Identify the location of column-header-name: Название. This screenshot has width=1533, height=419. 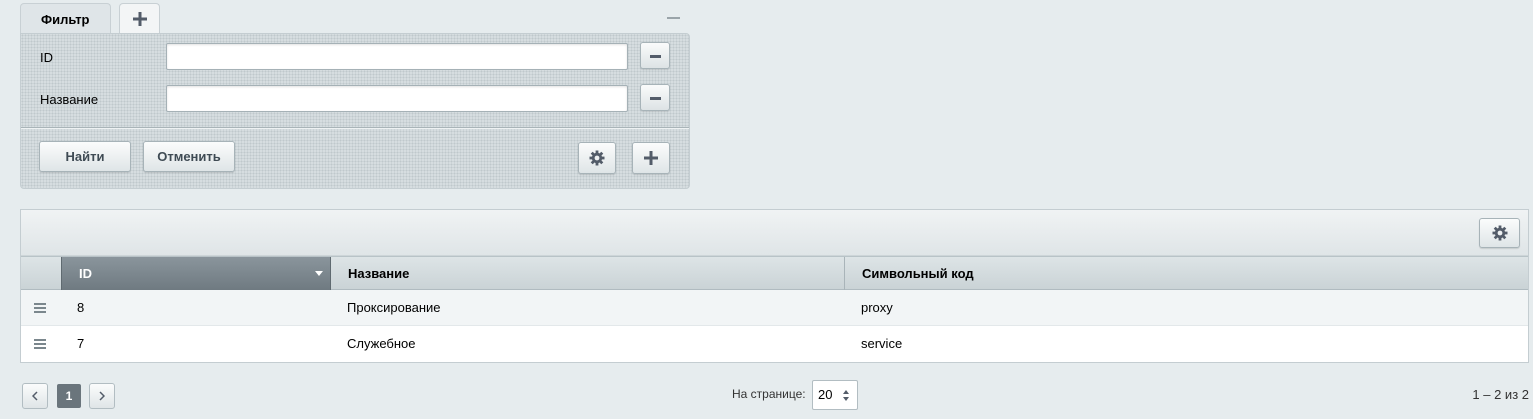
(588, 273).